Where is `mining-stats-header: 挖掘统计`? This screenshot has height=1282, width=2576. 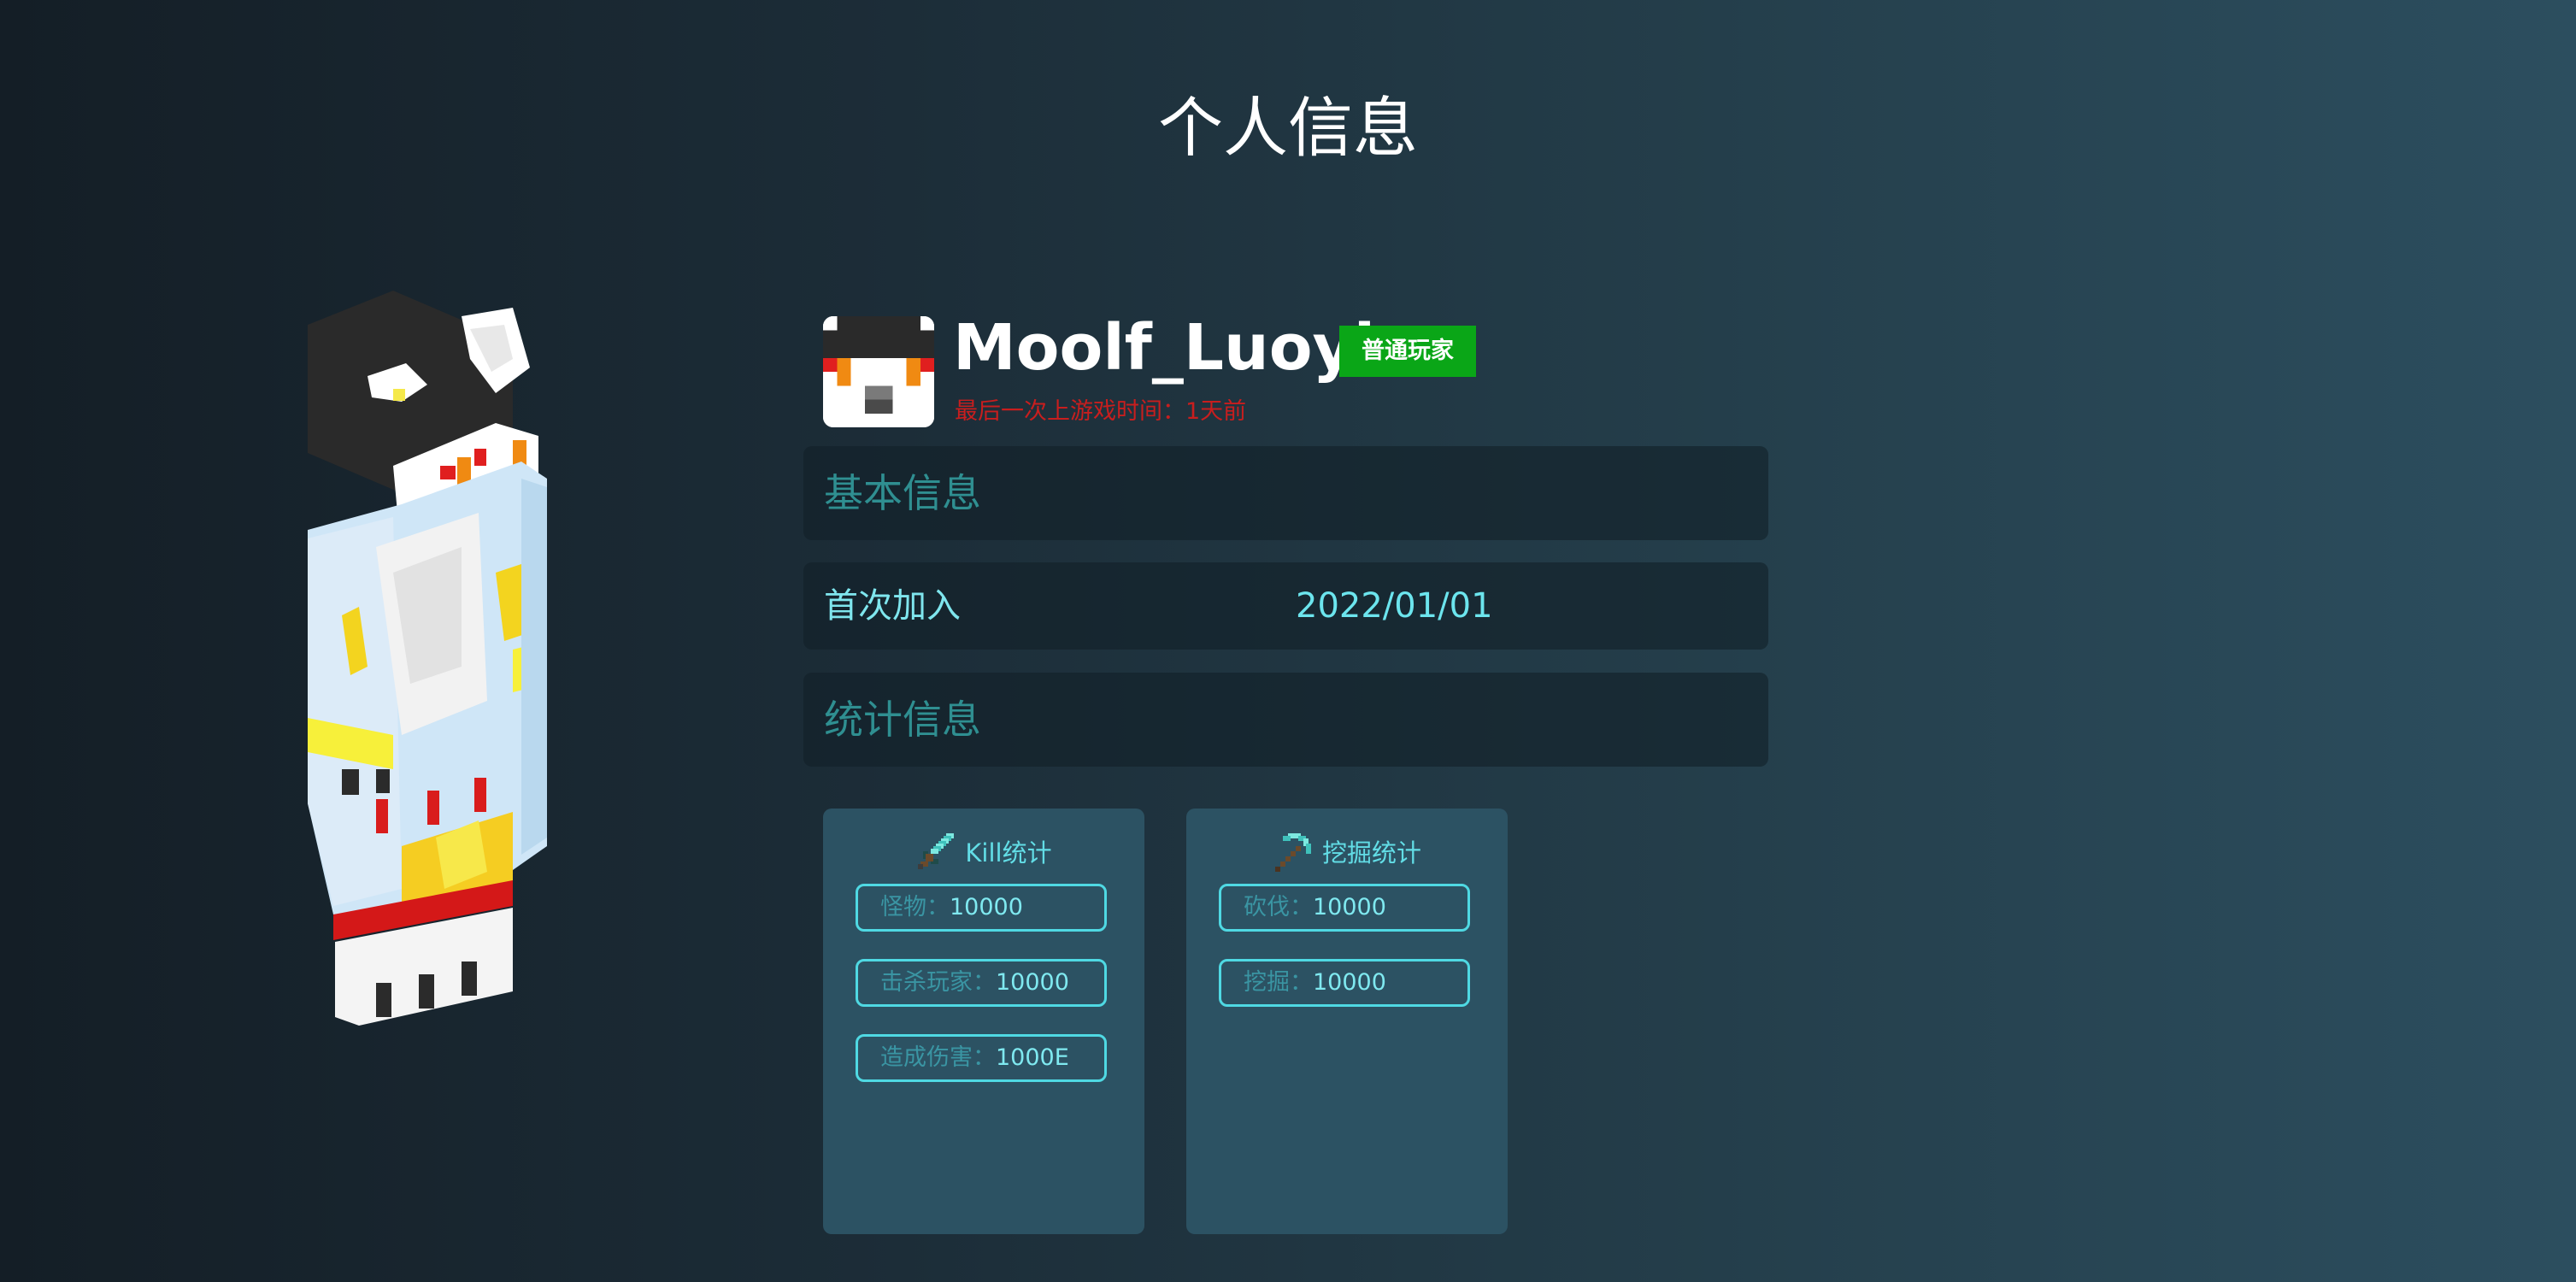
mining-stats-header: 挖掘统计 is located at coordinates (1347, 851).